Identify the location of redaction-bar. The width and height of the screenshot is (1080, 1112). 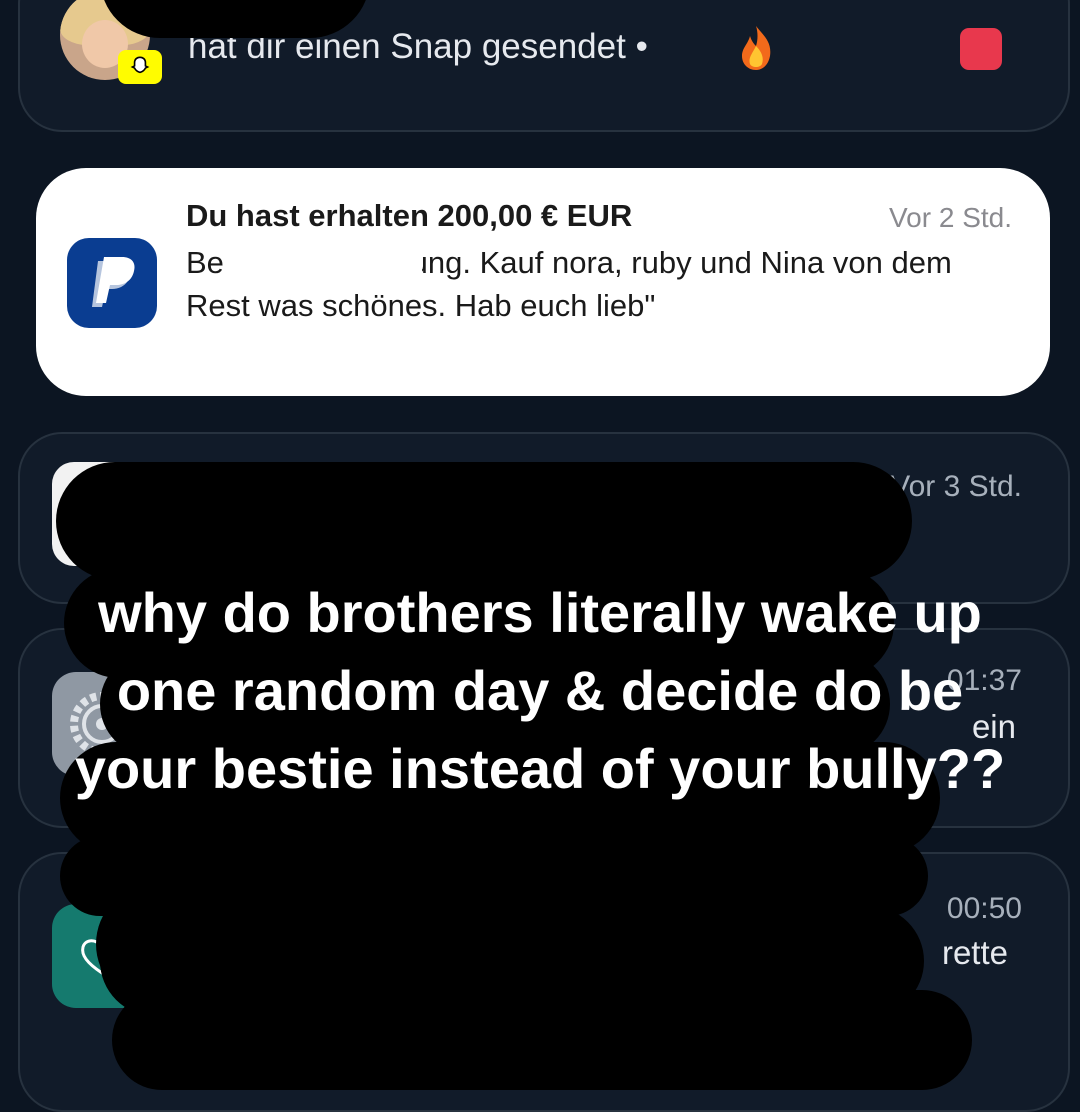
(325, 263).